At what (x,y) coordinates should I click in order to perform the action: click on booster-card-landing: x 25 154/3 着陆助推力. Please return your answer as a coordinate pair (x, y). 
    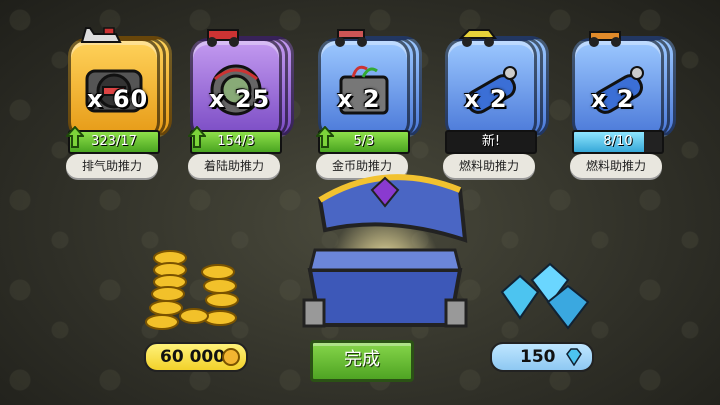
    Looking at the image, I should click on (241, 103).